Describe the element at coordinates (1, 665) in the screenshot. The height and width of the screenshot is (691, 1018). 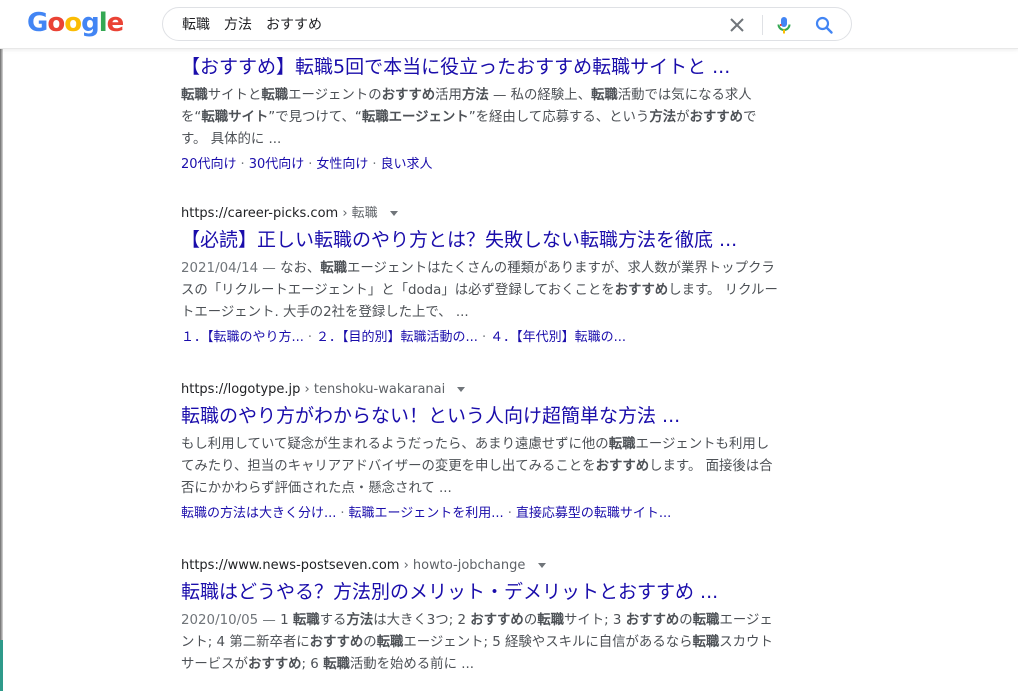
I see `window-left-edge-accent` at that location.